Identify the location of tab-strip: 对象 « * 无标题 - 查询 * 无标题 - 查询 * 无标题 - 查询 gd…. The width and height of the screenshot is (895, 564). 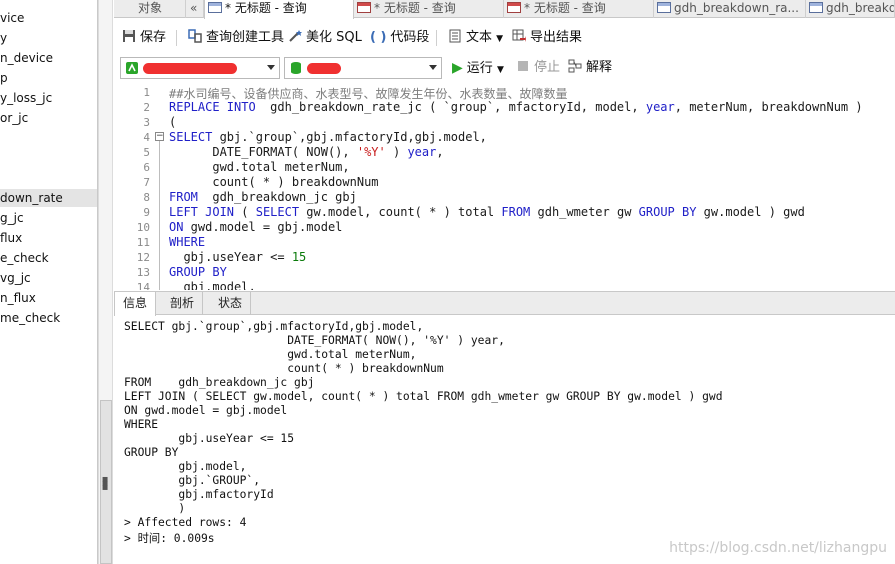
(504, 9).